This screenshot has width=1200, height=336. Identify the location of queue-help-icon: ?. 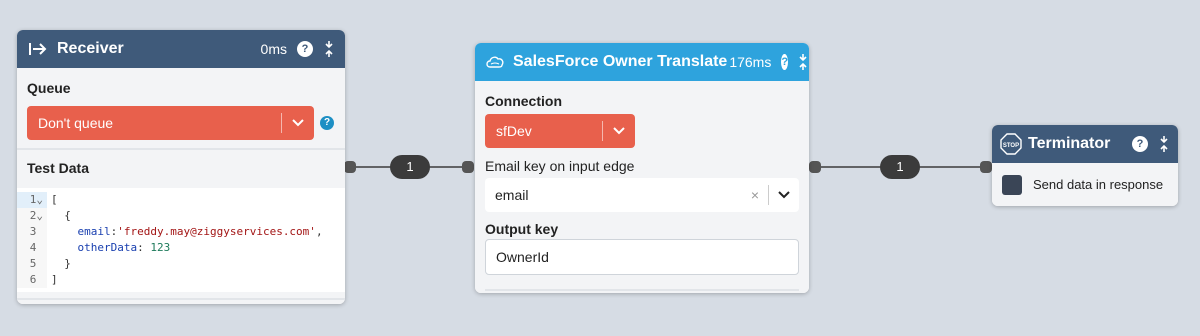
(327, 123).